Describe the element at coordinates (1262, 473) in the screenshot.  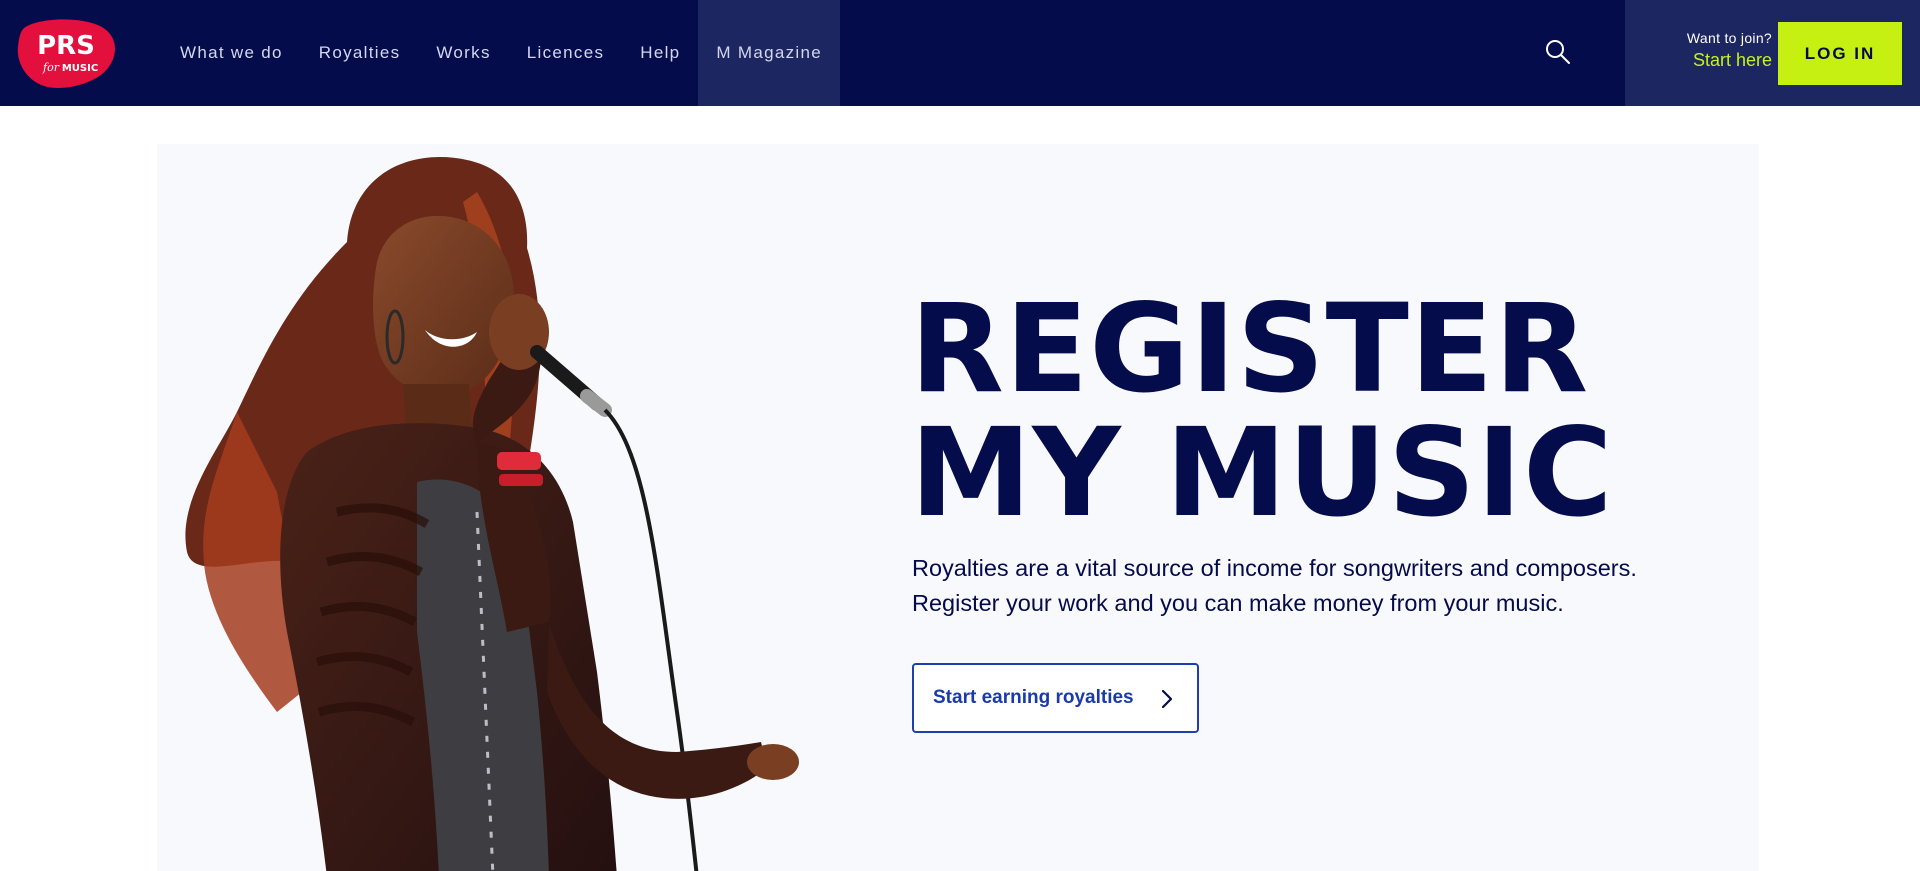
I see `title-line-2: MY MUSIC` at that location.